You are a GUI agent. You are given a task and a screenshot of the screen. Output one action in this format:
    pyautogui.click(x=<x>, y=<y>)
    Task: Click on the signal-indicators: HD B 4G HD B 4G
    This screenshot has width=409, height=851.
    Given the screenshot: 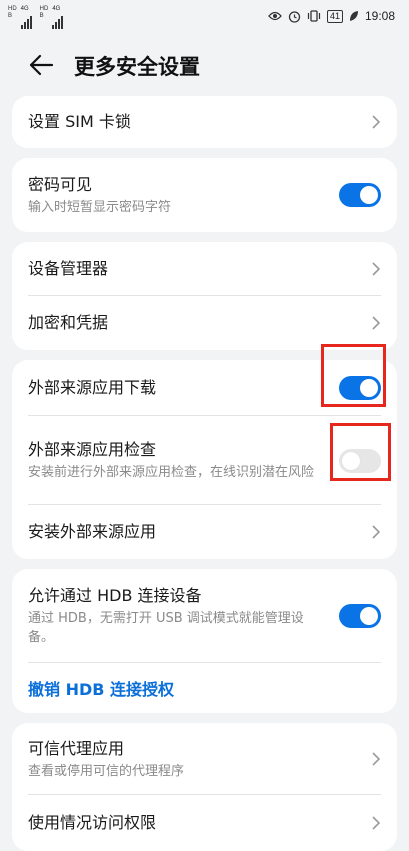 What is the action you would take?
    pyautogui.click(x=36, y=17)
    